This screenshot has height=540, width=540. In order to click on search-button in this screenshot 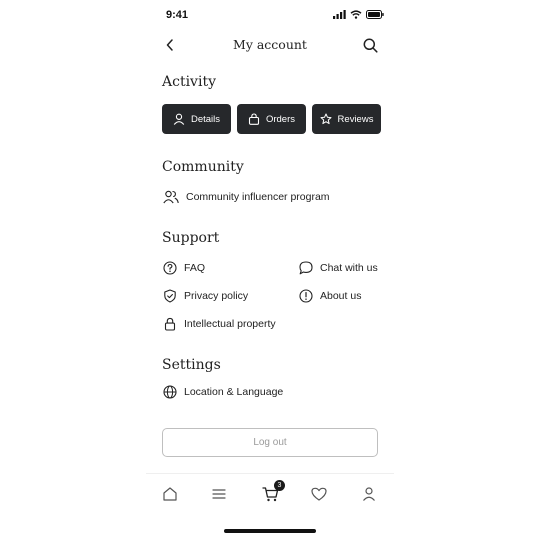, I will do `click(370, 45)`.